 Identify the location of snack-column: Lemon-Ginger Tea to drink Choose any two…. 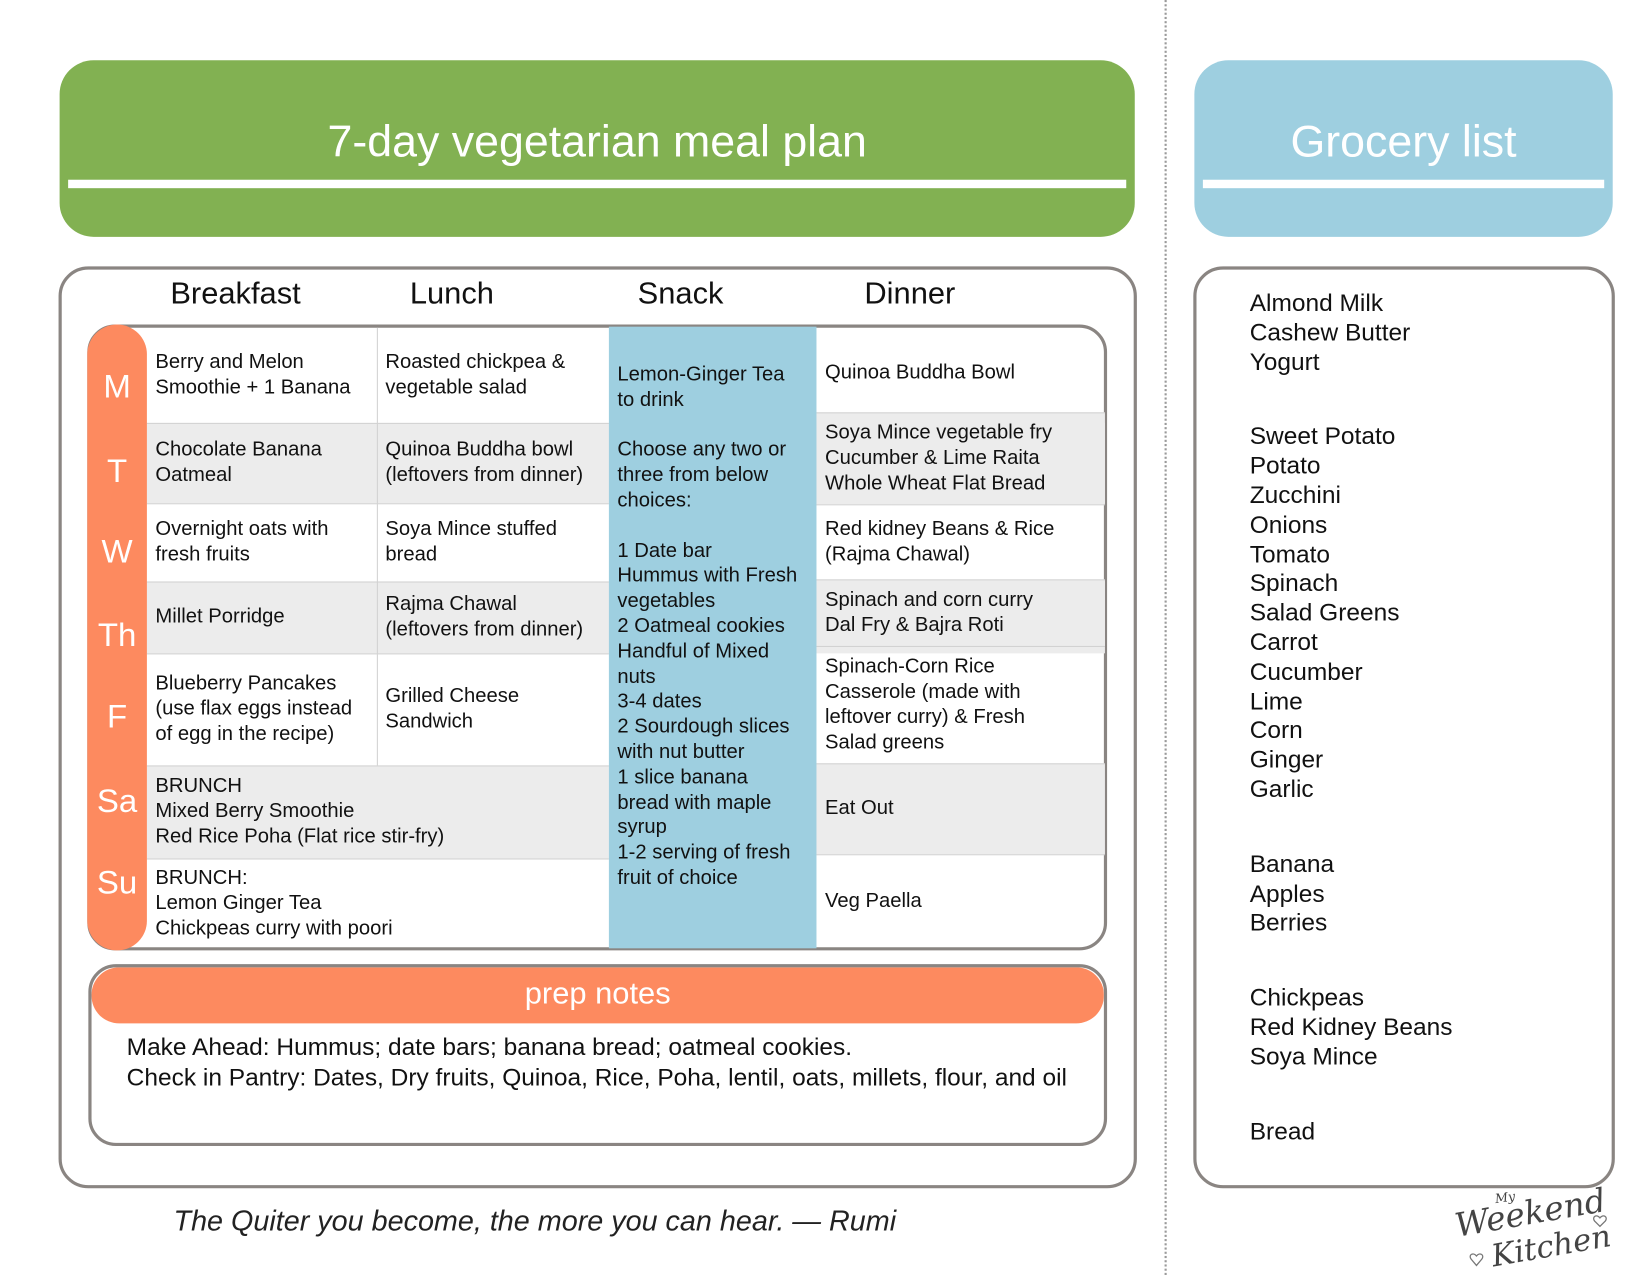
(712, 637).